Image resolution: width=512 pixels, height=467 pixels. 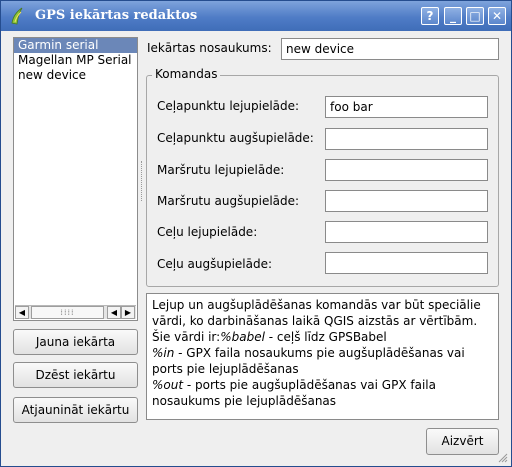 What do you see at coordinates (228, 106) in the screenshot?
I see `waypoint-download-label: Ceļapunktu lejupielāde:` at bounding box center [228, 106].